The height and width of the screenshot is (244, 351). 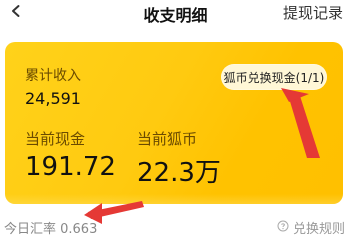 I want to click on exchange-rules-link: 兑换规则, so click(x=311, y=227).